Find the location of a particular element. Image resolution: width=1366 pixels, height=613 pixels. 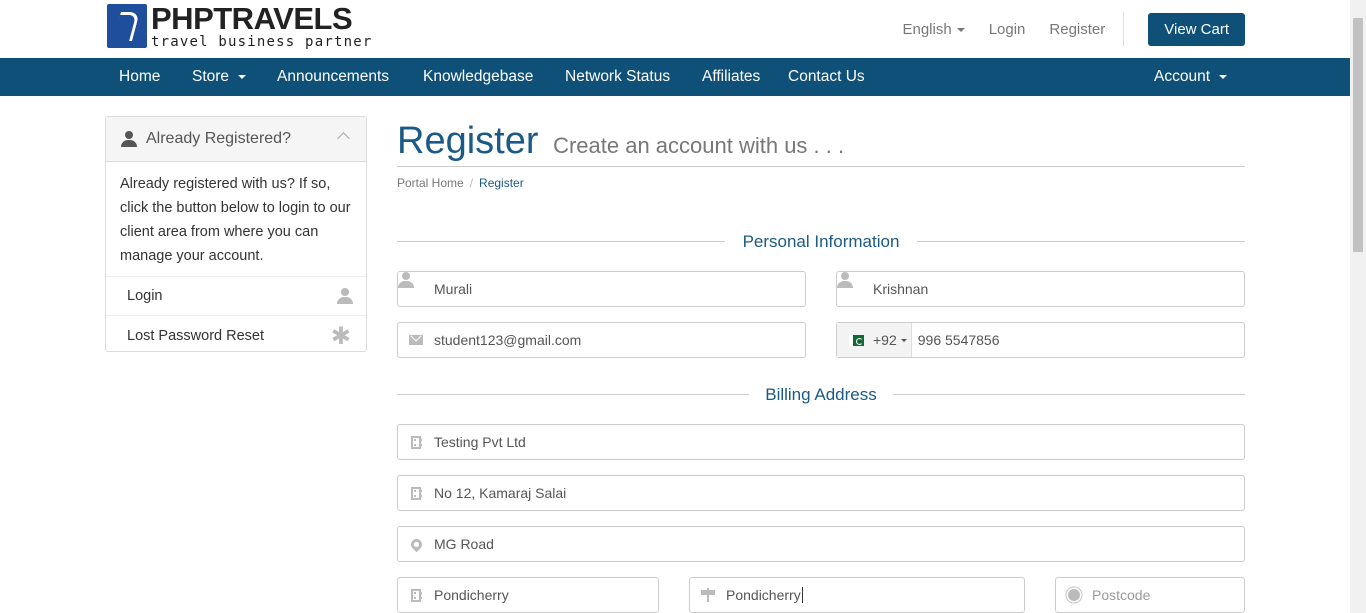

personal-info-heading: Personal Information is located at coordinates (821, 242).